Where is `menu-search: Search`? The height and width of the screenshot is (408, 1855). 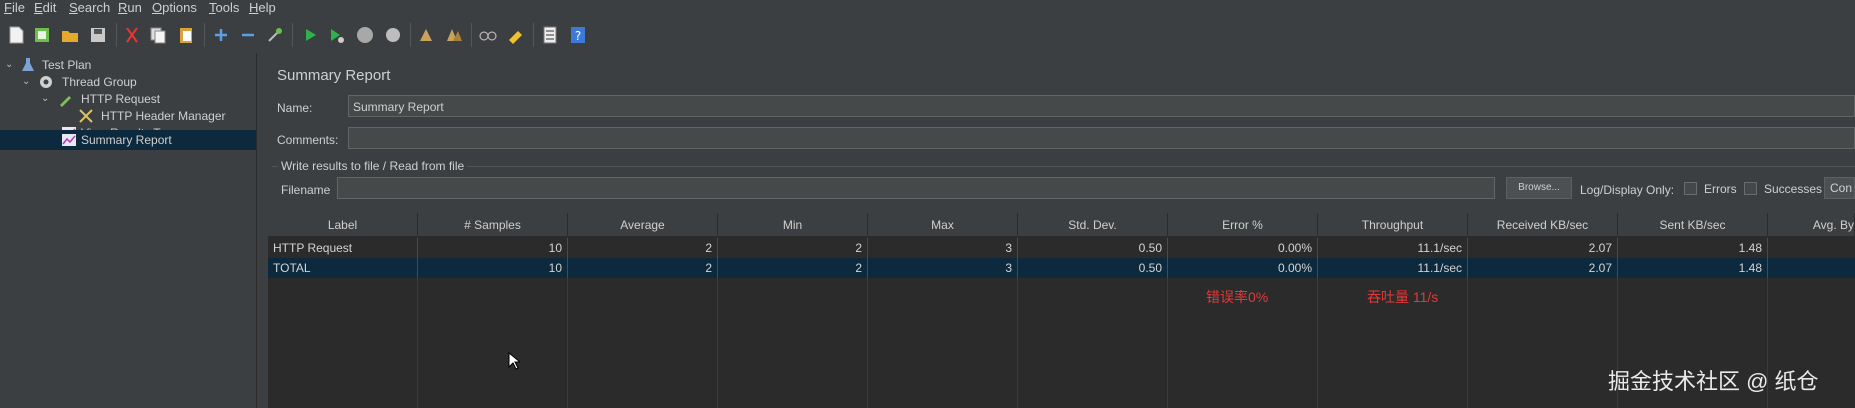
menu-search: Search is located at coordinates (89, 8).